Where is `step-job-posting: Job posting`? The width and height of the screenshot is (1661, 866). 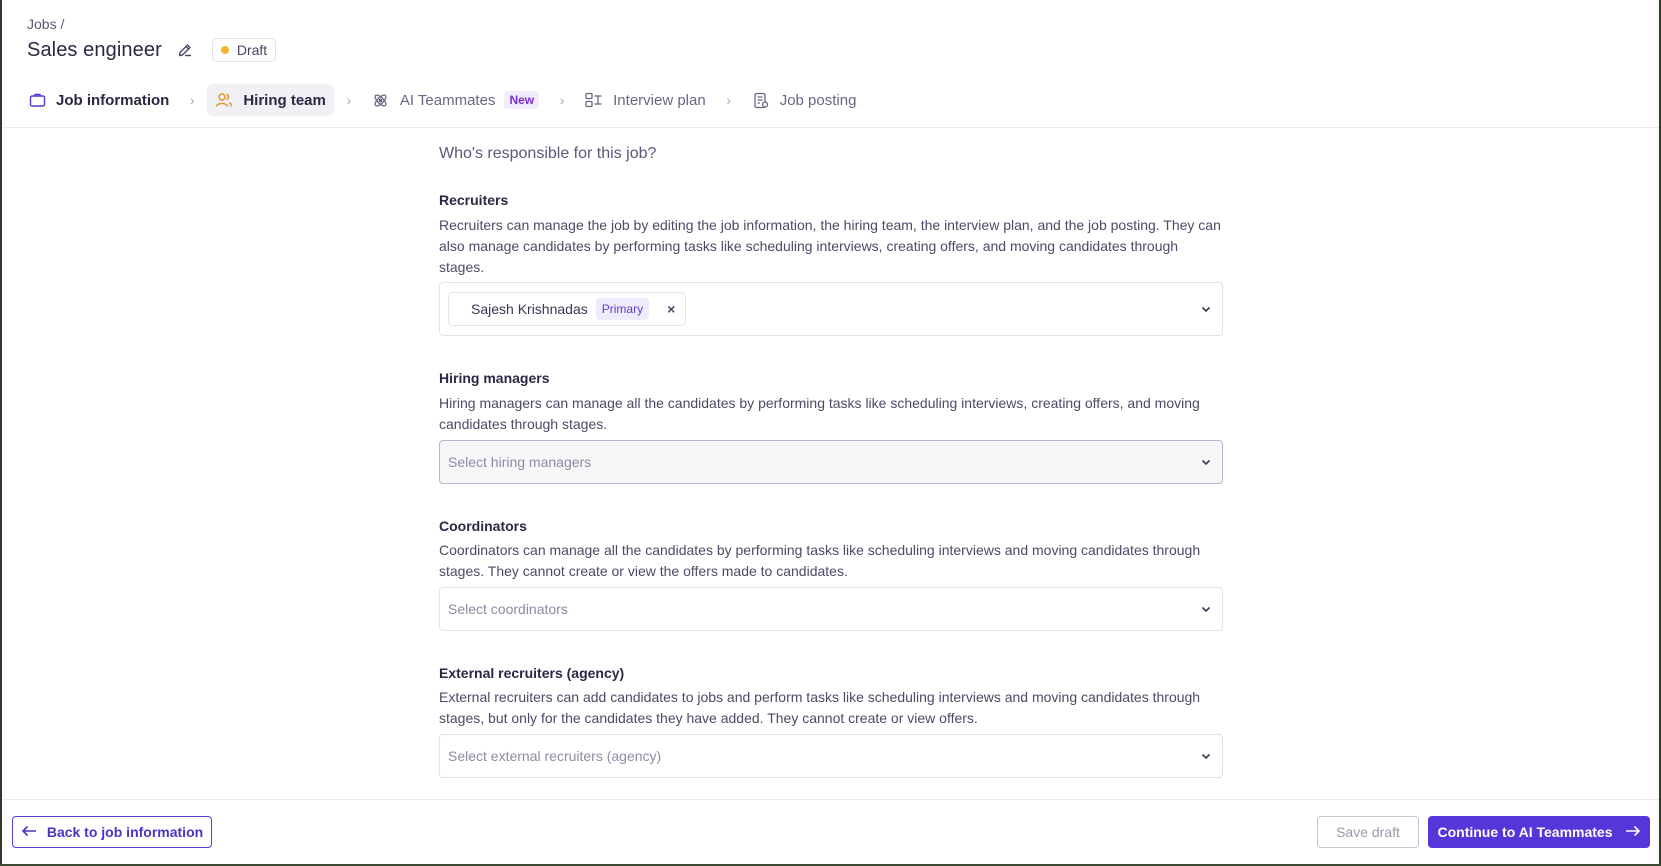
step-job-posting: Job posting is located at coordinates (804, 100).